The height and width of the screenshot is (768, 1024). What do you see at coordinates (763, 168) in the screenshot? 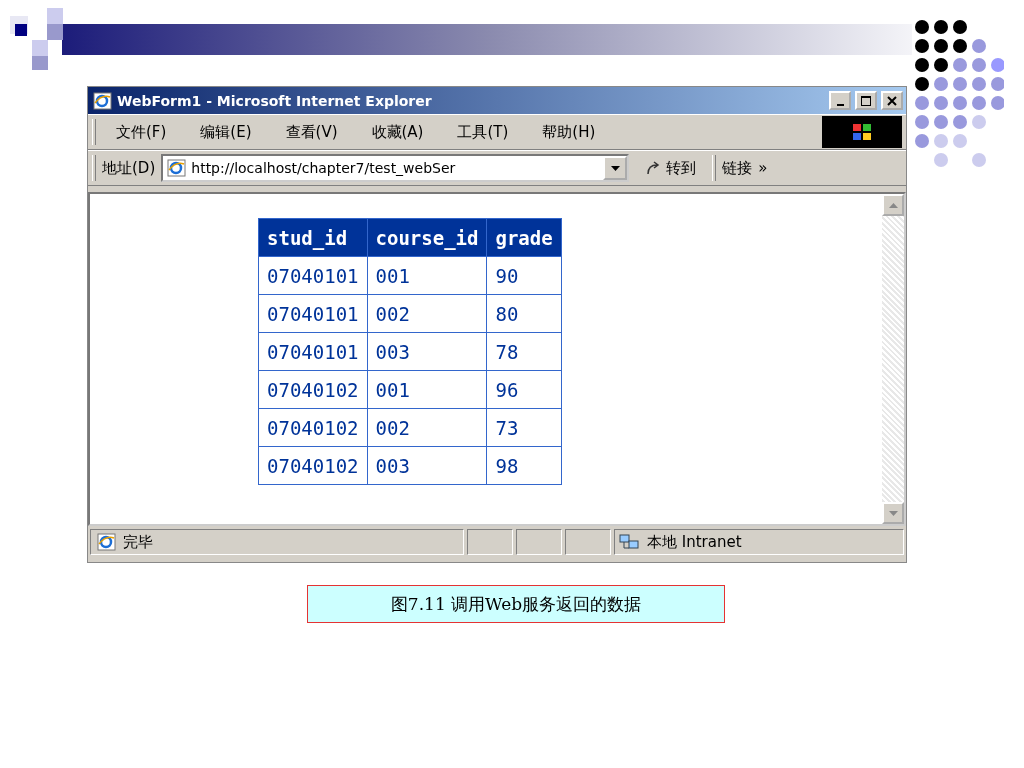
I see `chevron-icon: »` at bounding box center [763, 168].